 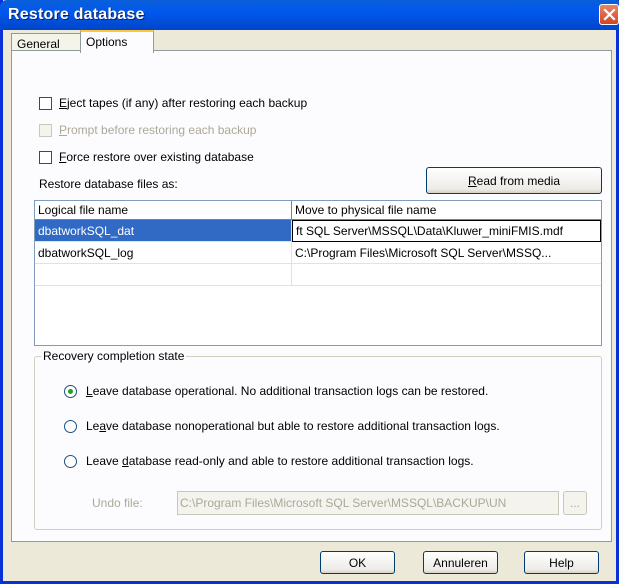 I want to click on title-bar: Restore database, so click(x=309, y=15).